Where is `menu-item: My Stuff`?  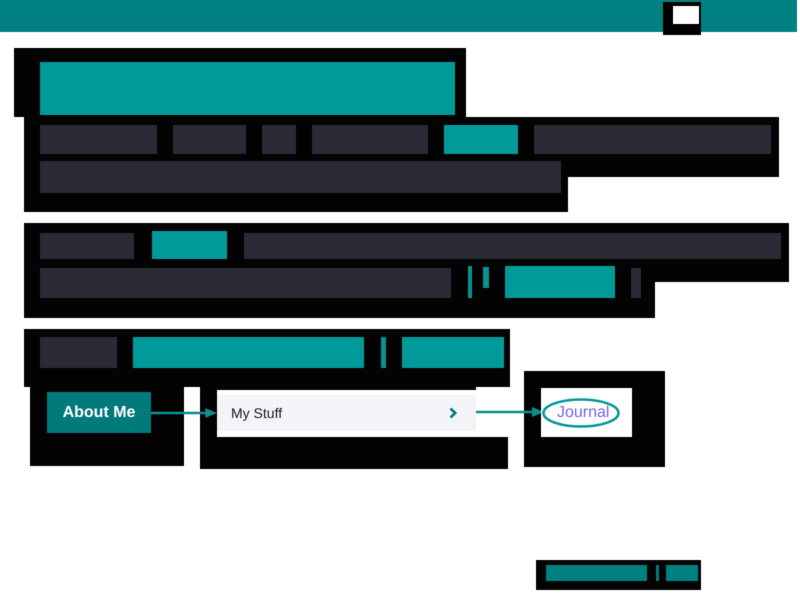 menu-item: My Stuff is located at coordinates (346, 413).